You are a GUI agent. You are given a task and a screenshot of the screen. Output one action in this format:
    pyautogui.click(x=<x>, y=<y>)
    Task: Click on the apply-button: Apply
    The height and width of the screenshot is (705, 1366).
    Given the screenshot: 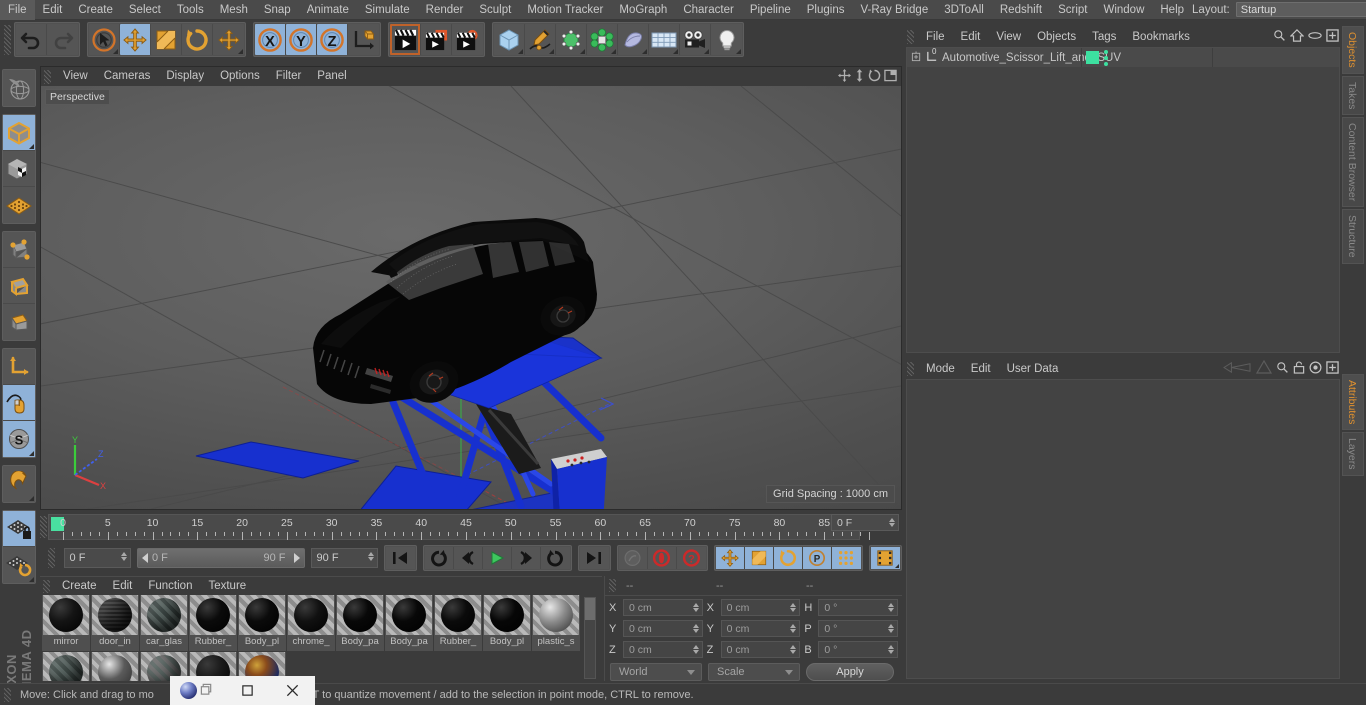 What is the action you would take?
    pyautogui.click(x=850, y=672)
    